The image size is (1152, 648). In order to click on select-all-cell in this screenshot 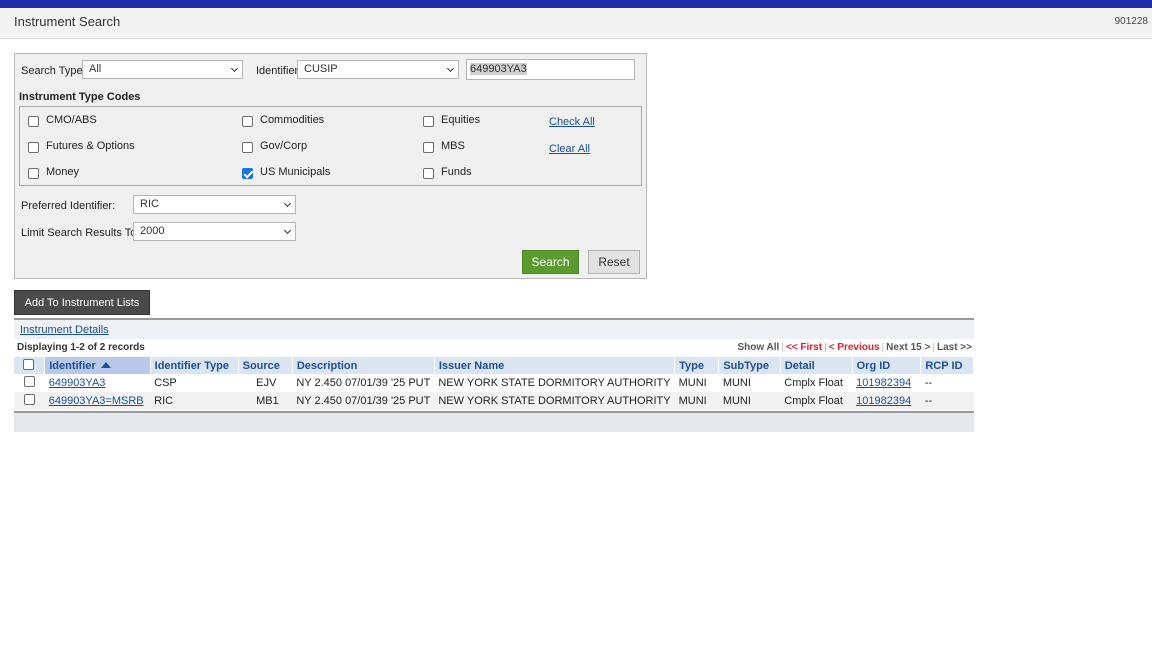, I will do `click(30, 365)`.